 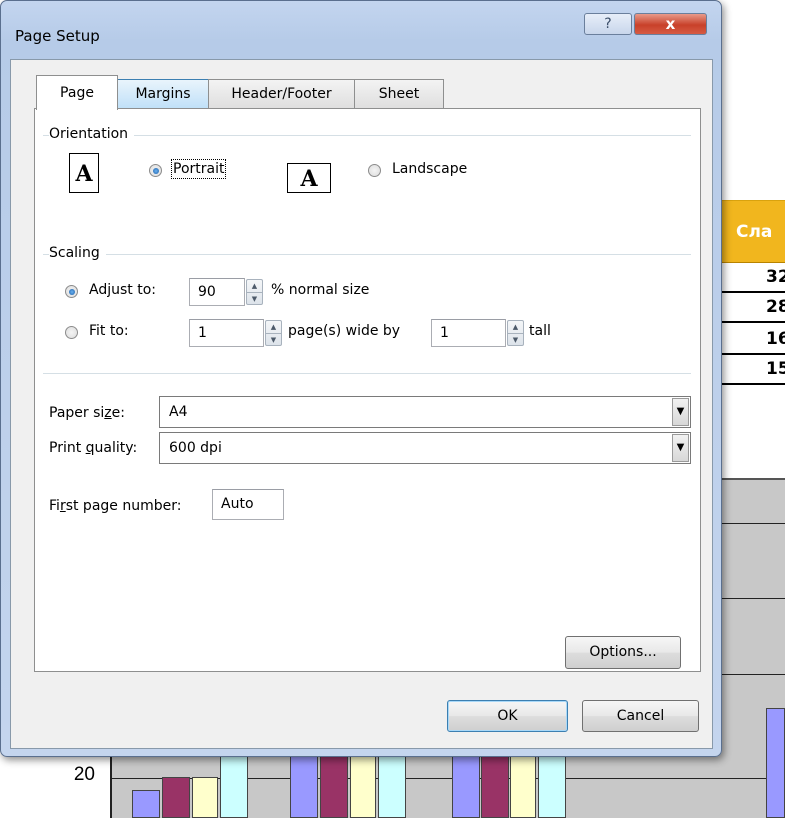 What do you see at coordinates (93, 448) in the screenshot?
I see `print-quality-label: Print quality:` at bounding box center [93, 448].